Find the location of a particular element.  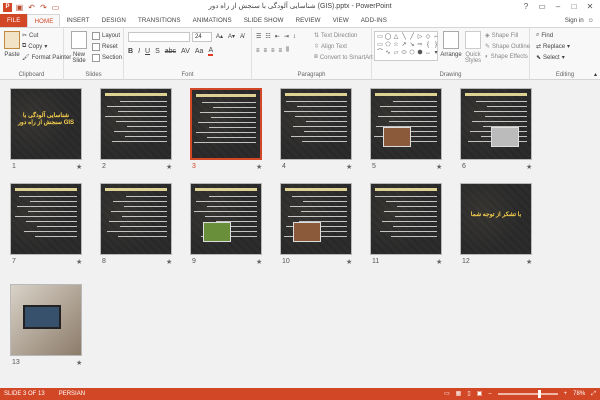

fit-slide-icon: ⤢ is located at coordinates (593, 394).